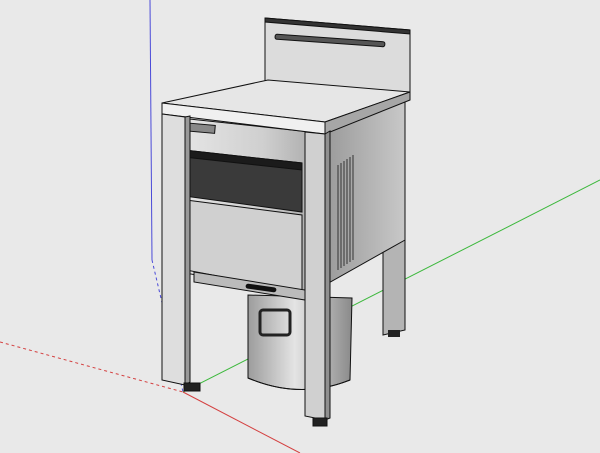 The image size is (600, 453). I want to click on z-axis, so click(151, 130).